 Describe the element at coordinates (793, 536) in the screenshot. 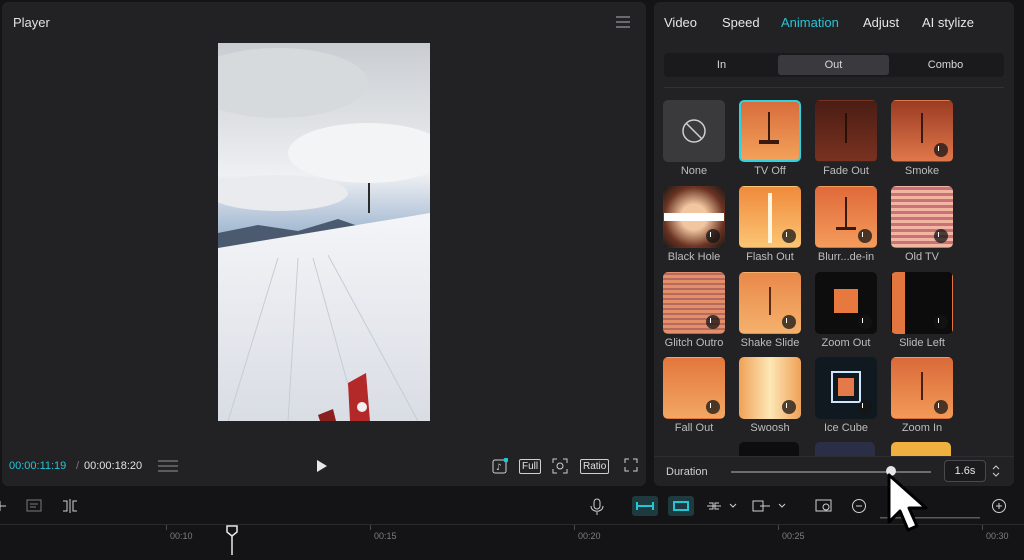

I see `ruler-label: 00:25` at that location.